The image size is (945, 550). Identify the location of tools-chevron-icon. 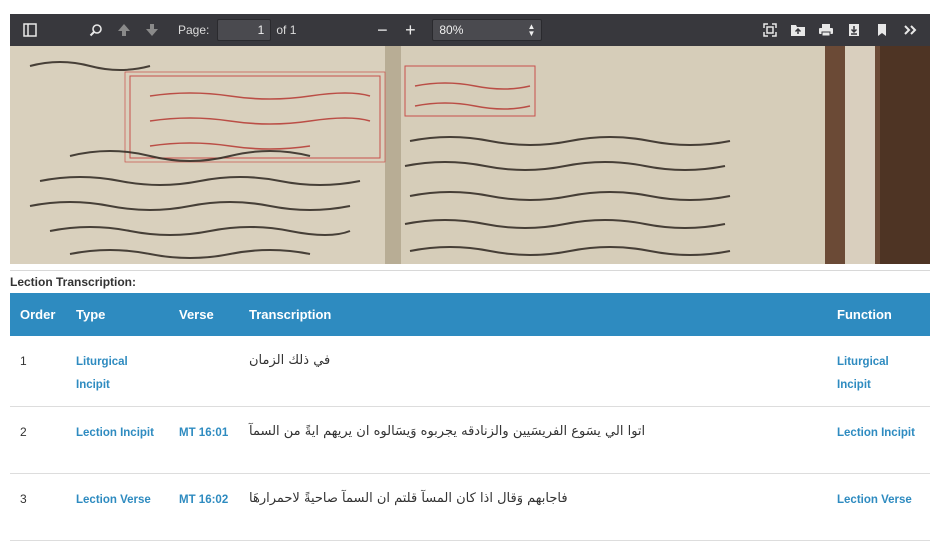
(910, 30).